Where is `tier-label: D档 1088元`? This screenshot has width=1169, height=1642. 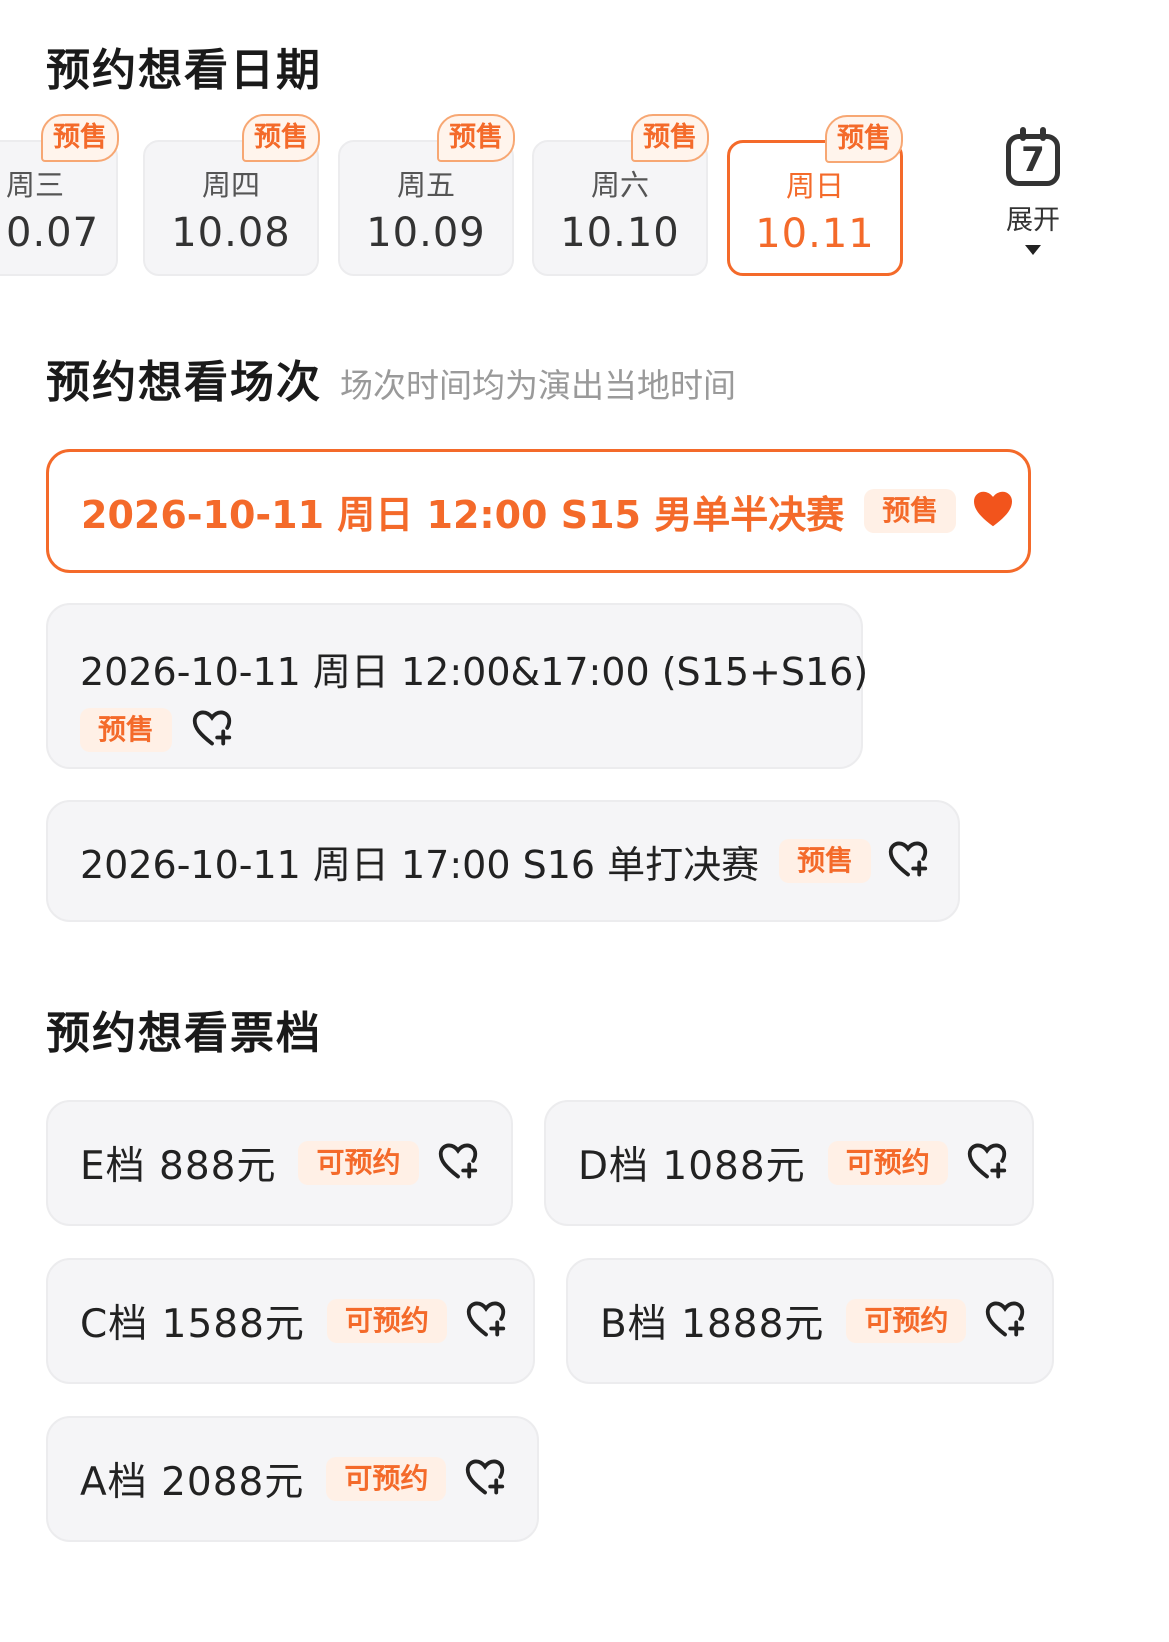 tier-label: D档 1088元 is located at coordinates (692, 1166).